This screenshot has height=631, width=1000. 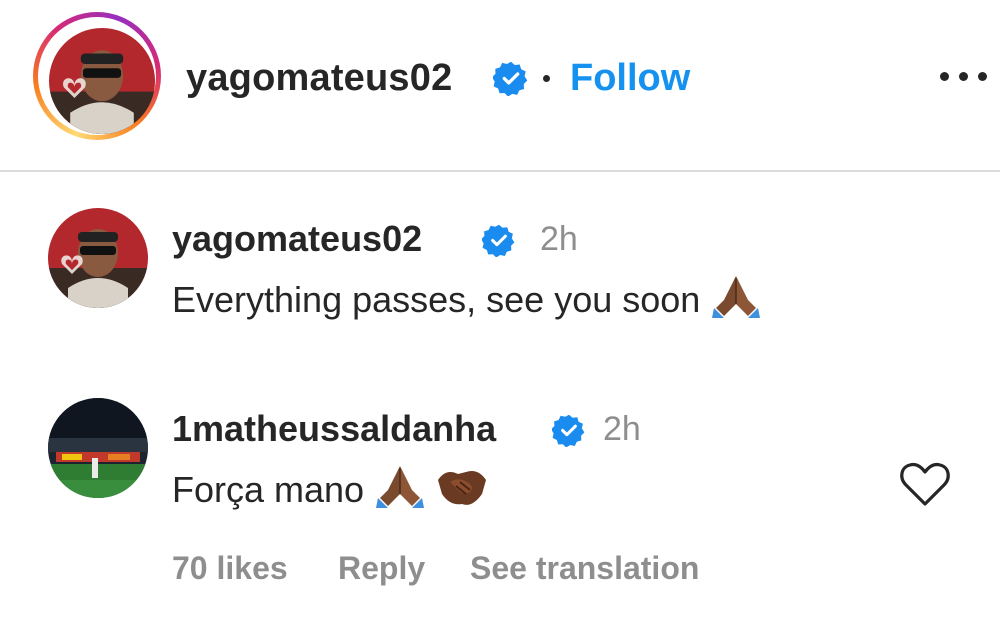 I want to click on likes-count: 70 likes, so click(x=230, y=568).